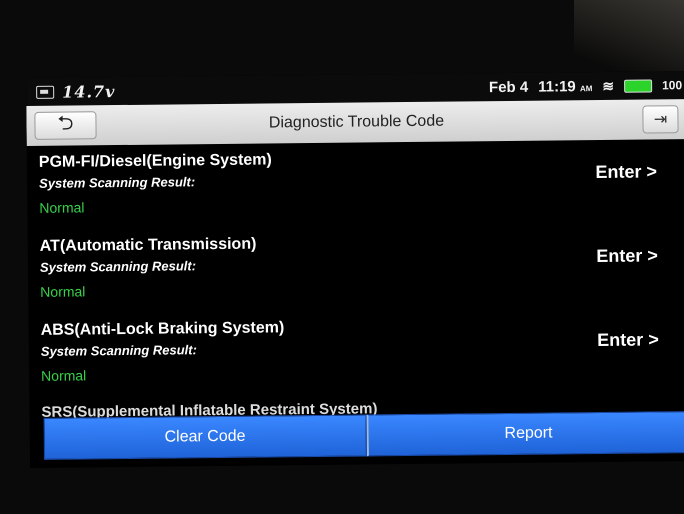 This screenshot has width=684, height=514. Describe the element at coordinates (162, 329) in the screenshot. I see `system-name: ABS(Anti-Lock Braking System)` at that location.